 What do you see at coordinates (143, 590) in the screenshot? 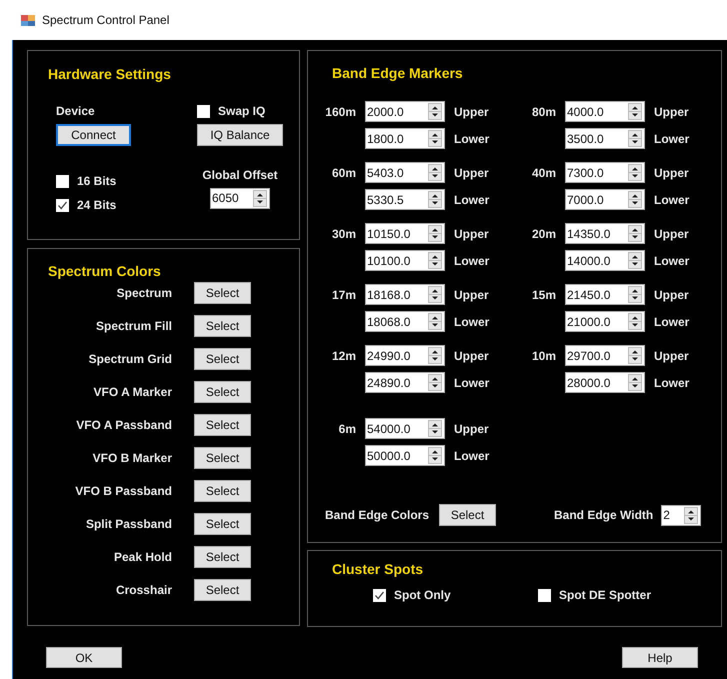
I see `color-label: Crosshair` at bounding box center [143, 590].